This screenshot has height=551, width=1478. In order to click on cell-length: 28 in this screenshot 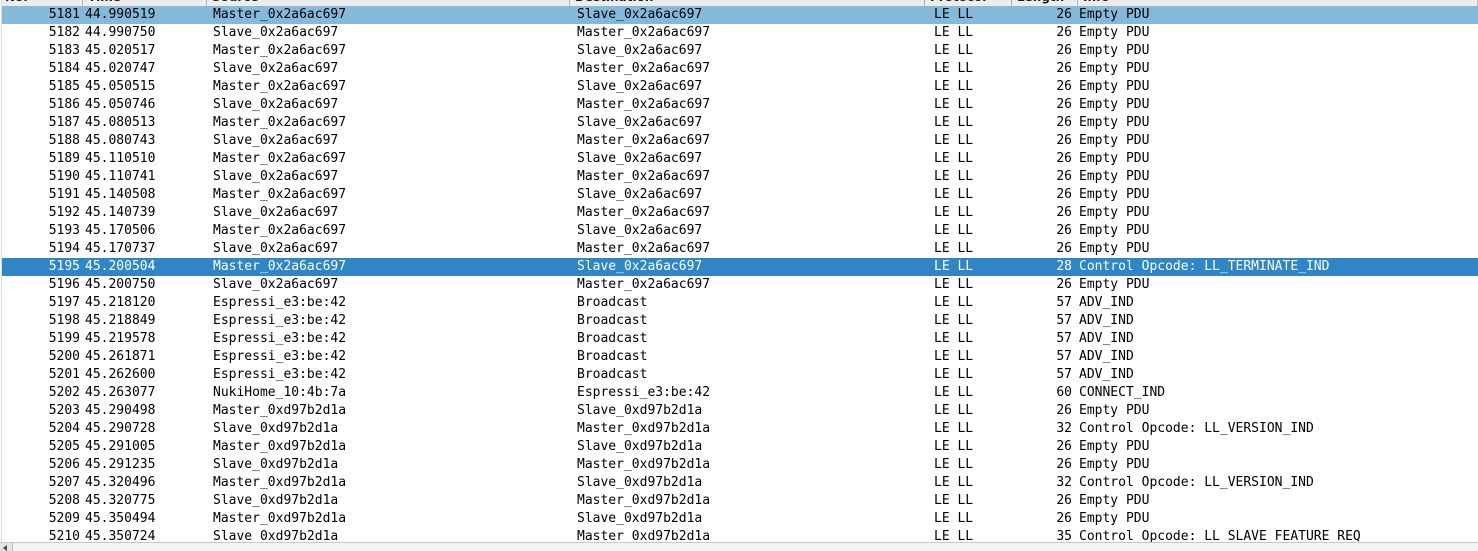, I will do `click(1064, 266)`.